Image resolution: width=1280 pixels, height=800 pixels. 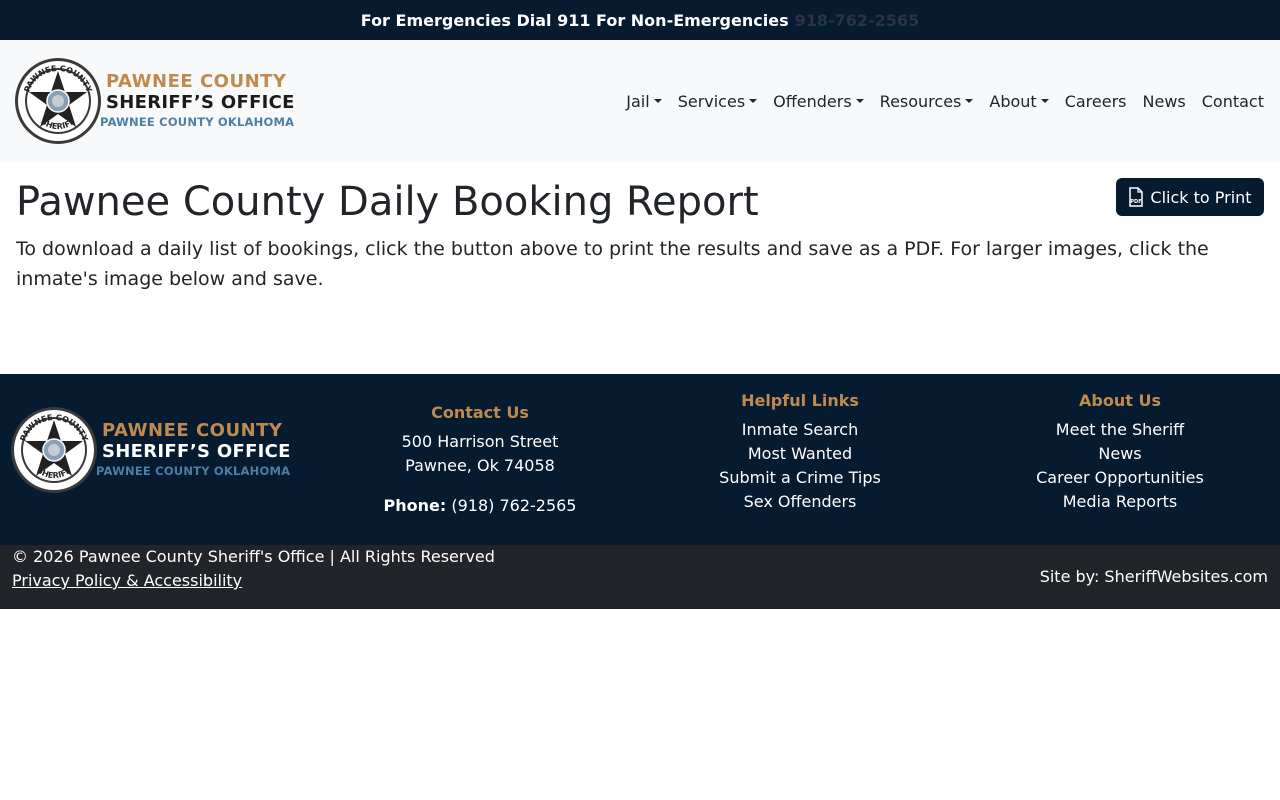 I want to click on footer-link-crime-tips: Submit a Crime Tips, so click(x=800, y=478).